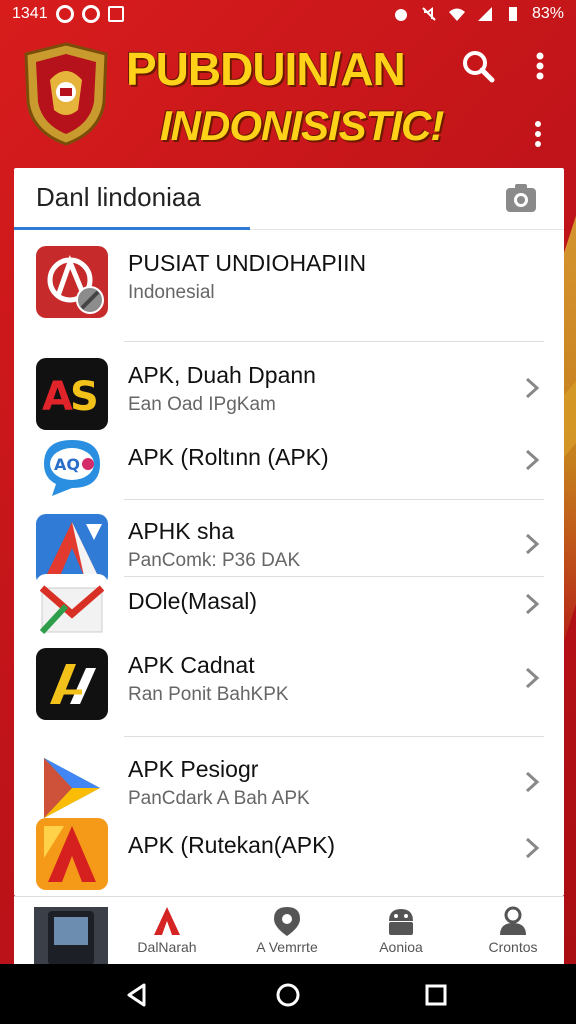 The image size is (576, 1024). What do you see at coordinates (137, 995) in the screenshot?
I see `back-icon` at bounding box center [137, 995].